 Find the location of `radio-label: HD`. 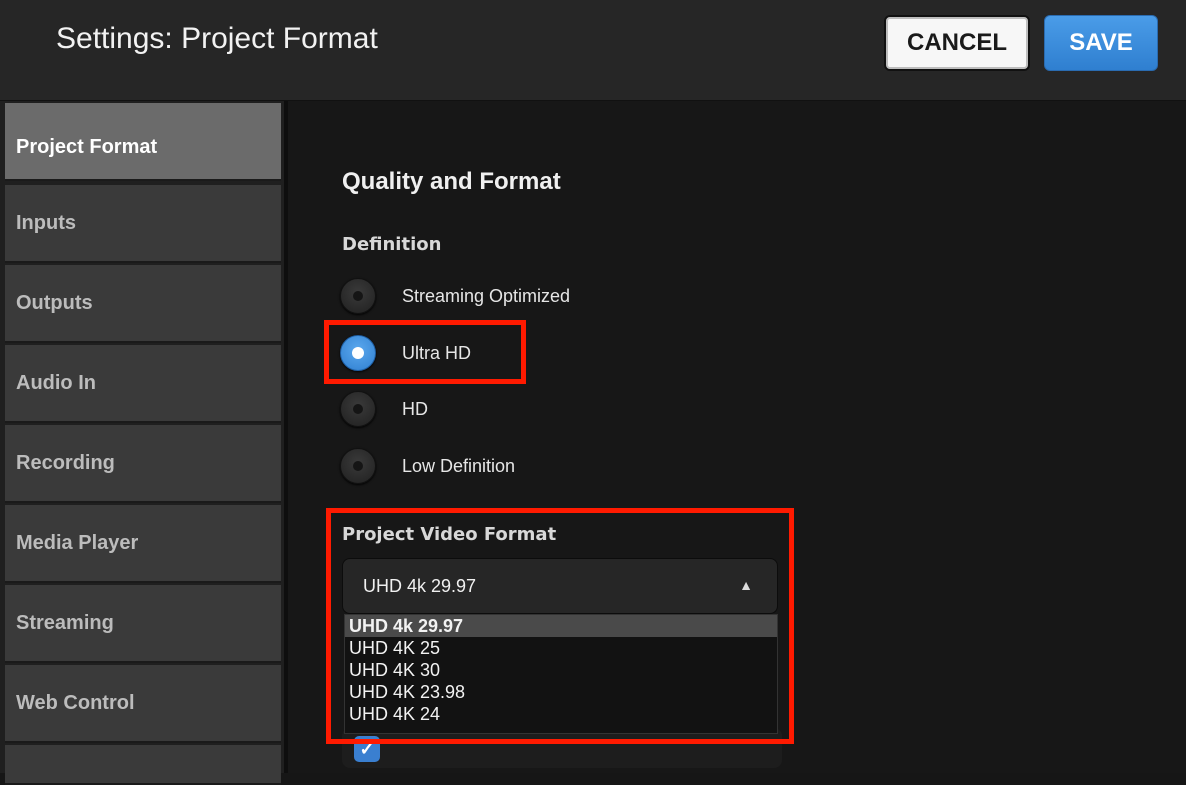

radio-label: HD is located at coordinates (415, 408).